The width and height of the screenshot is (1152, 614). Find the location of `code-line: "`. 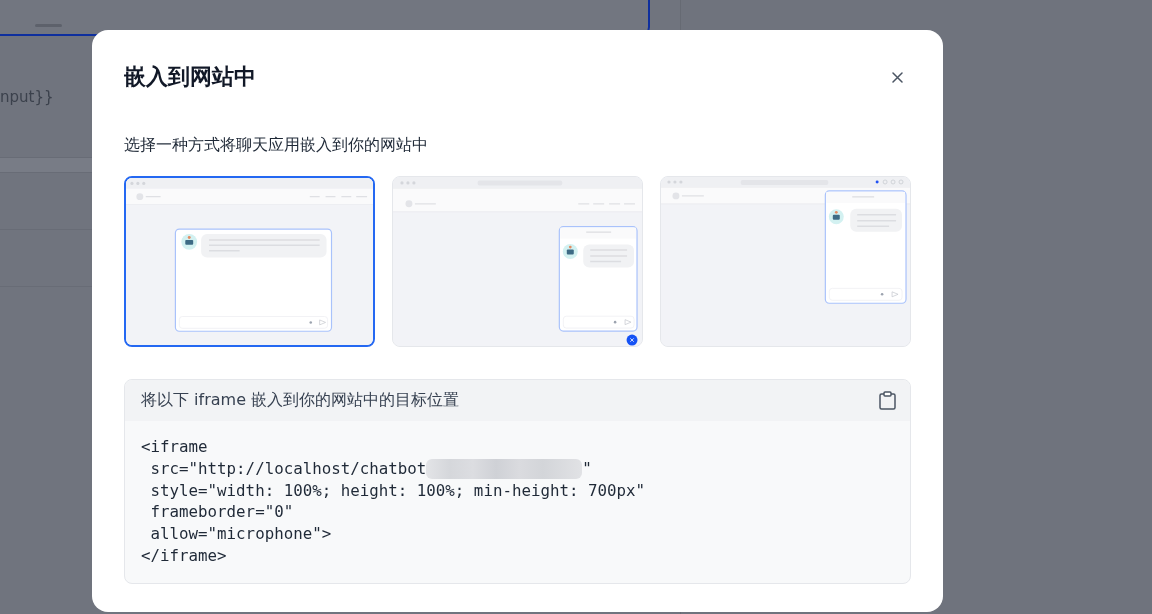

code-line: " is located at coordinates (587, 468).